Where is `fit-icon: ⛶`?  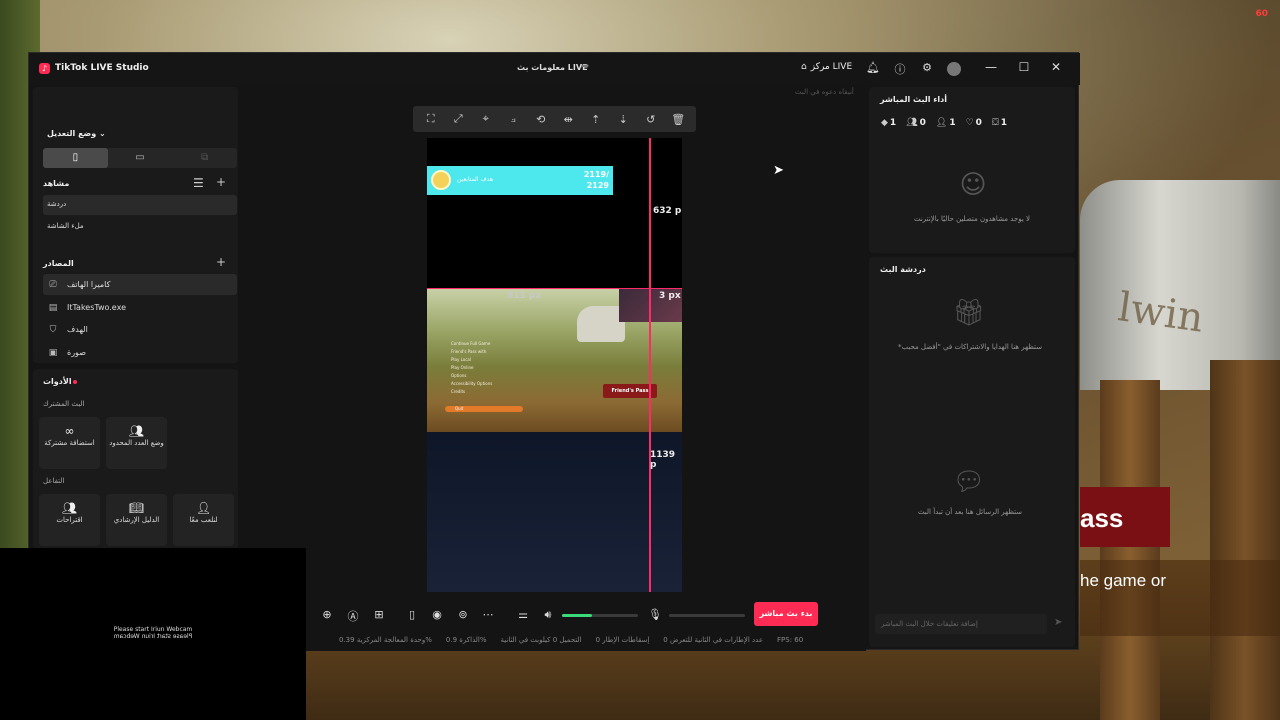 fit-icon: ⛶ is located at coordinates (431, 119).